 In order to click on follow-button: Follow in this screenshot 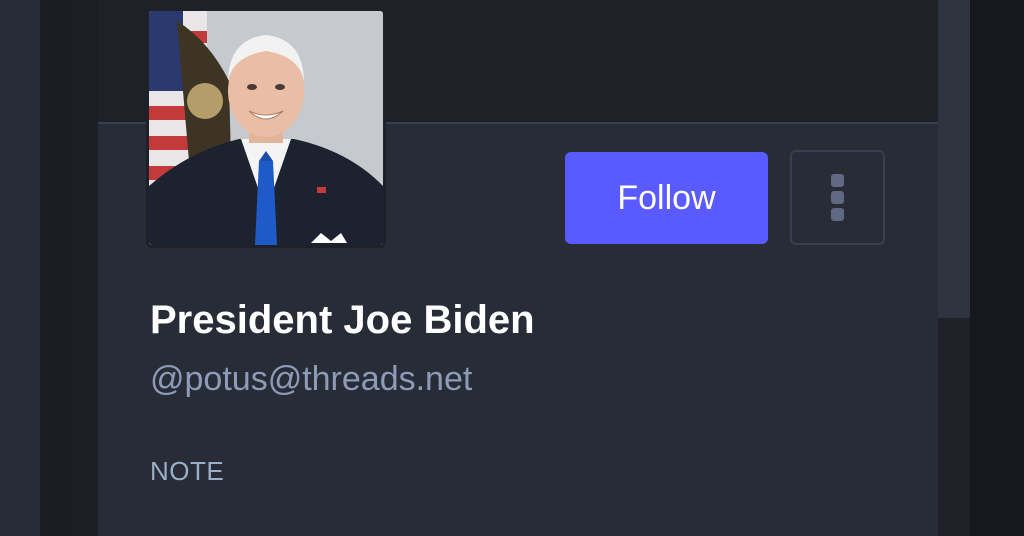, I will do `click(666, 198)`.